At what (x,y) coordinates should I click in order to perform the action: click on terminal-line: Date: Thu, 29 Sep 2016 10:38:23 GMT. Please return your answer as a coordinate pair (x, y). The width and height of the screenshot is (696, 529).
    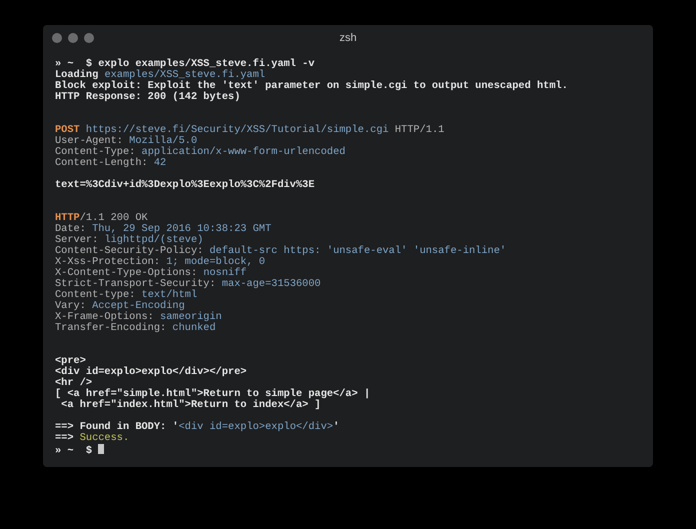
    Looking at the image, I should click on (163, 229).